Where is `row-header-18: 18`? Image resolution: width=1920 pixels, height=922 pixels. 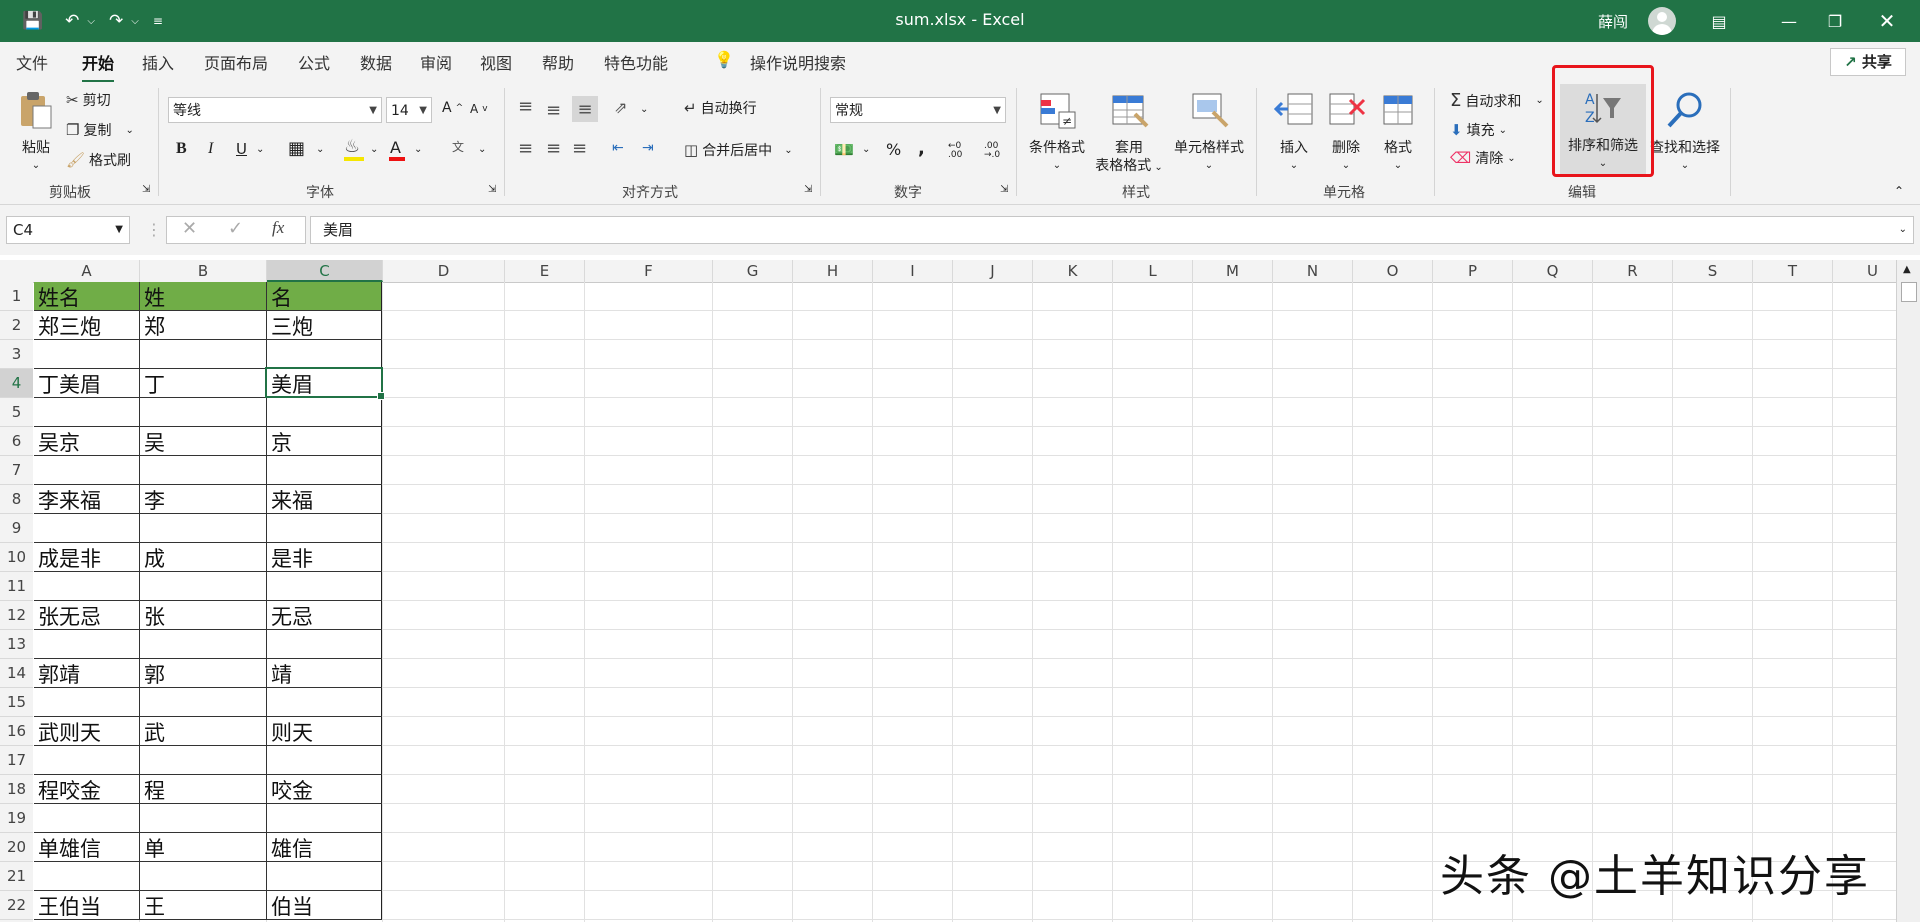 row-header-18: 18 is located at coordinates (16, 789).